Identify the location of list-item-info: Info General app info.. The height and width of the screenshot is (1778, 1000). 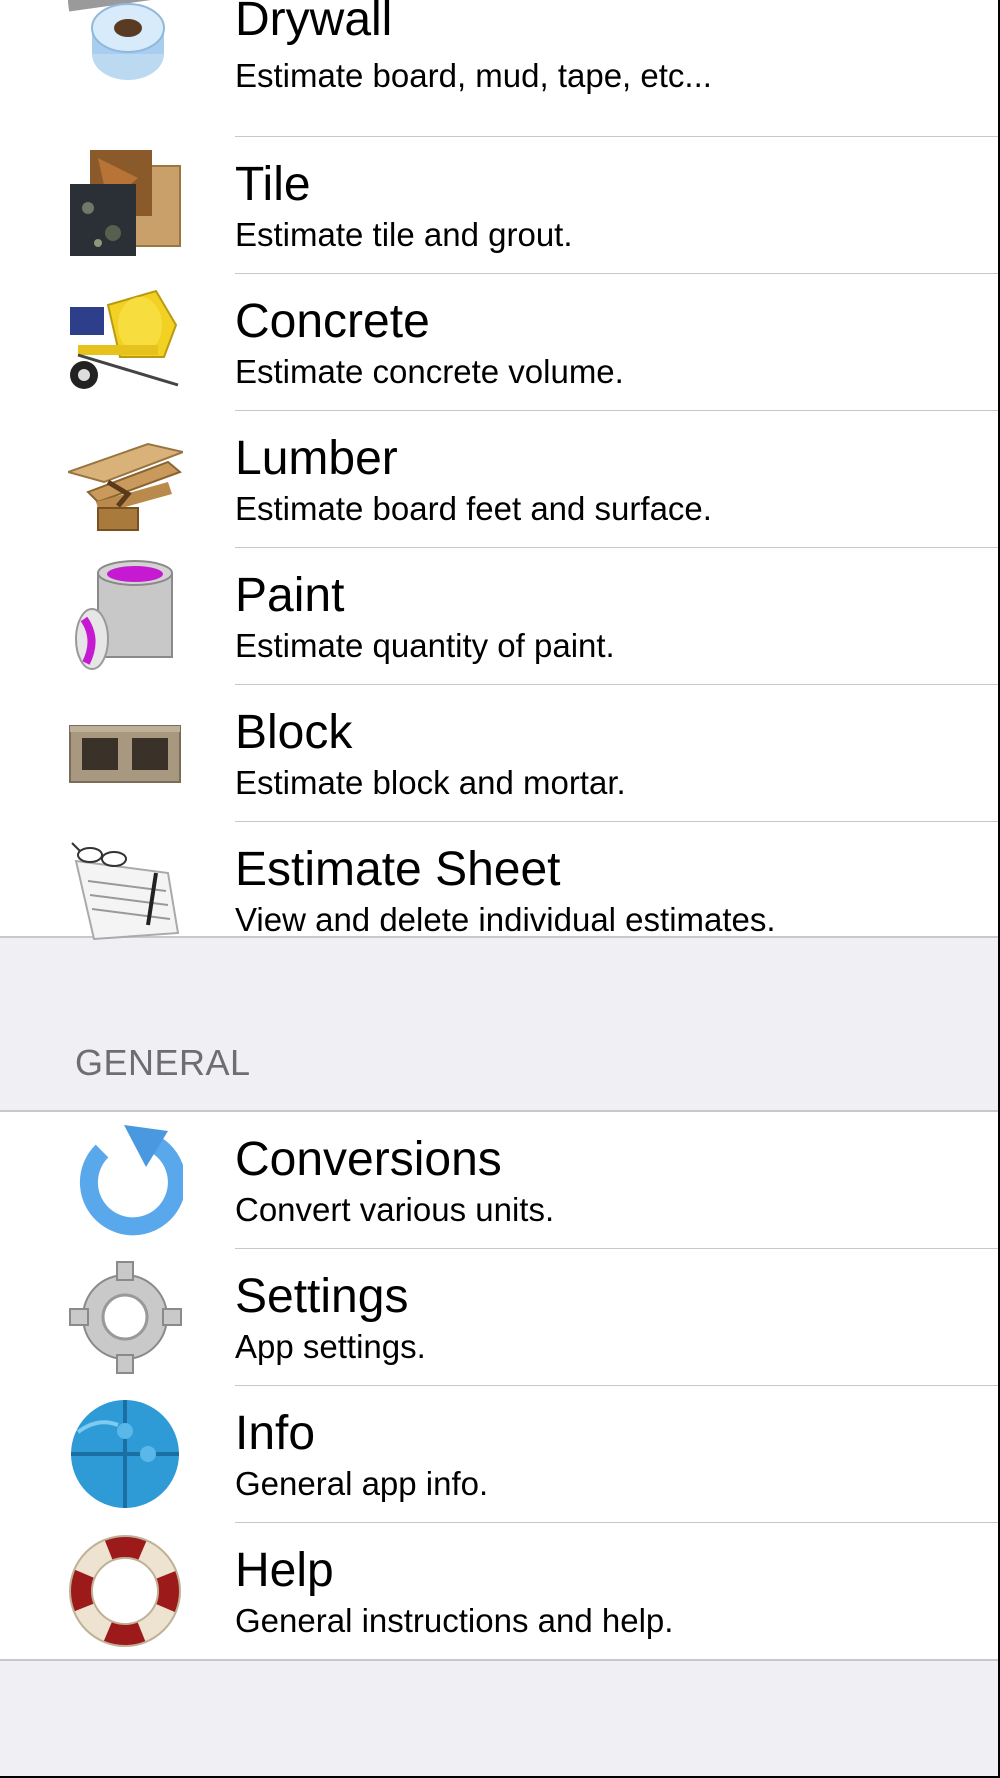
(500, 1454).